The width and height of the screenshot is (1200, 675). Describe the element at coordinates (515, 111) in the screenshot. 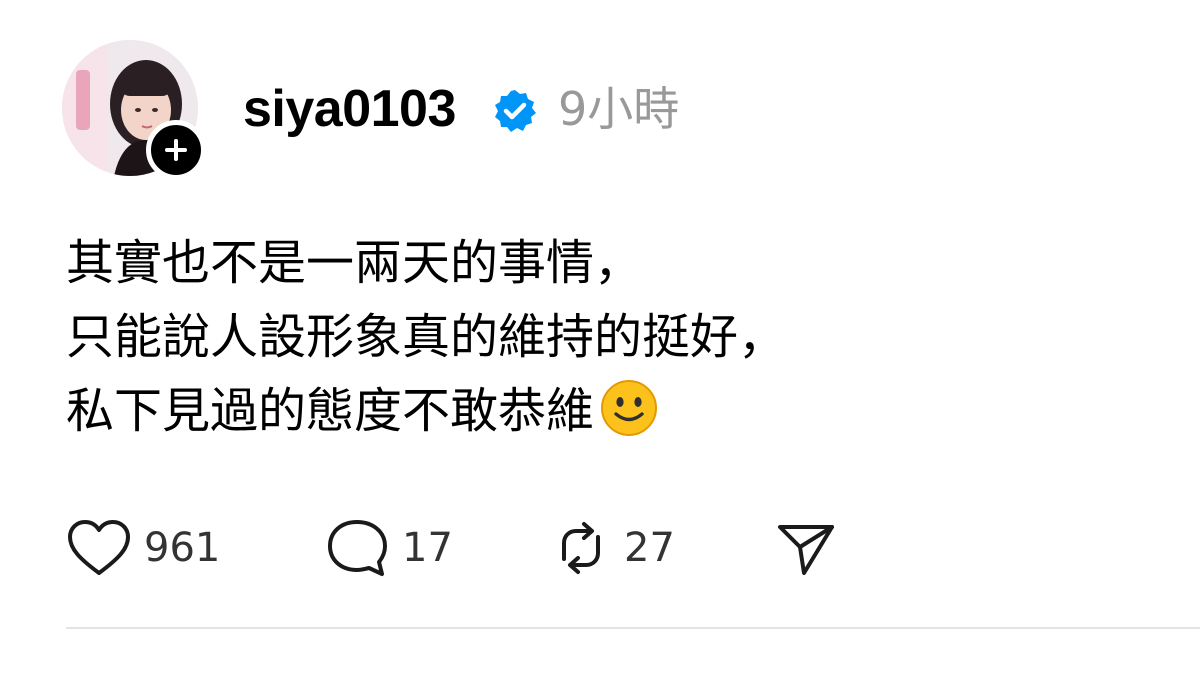

I see `verified-badge-icon` at that location.